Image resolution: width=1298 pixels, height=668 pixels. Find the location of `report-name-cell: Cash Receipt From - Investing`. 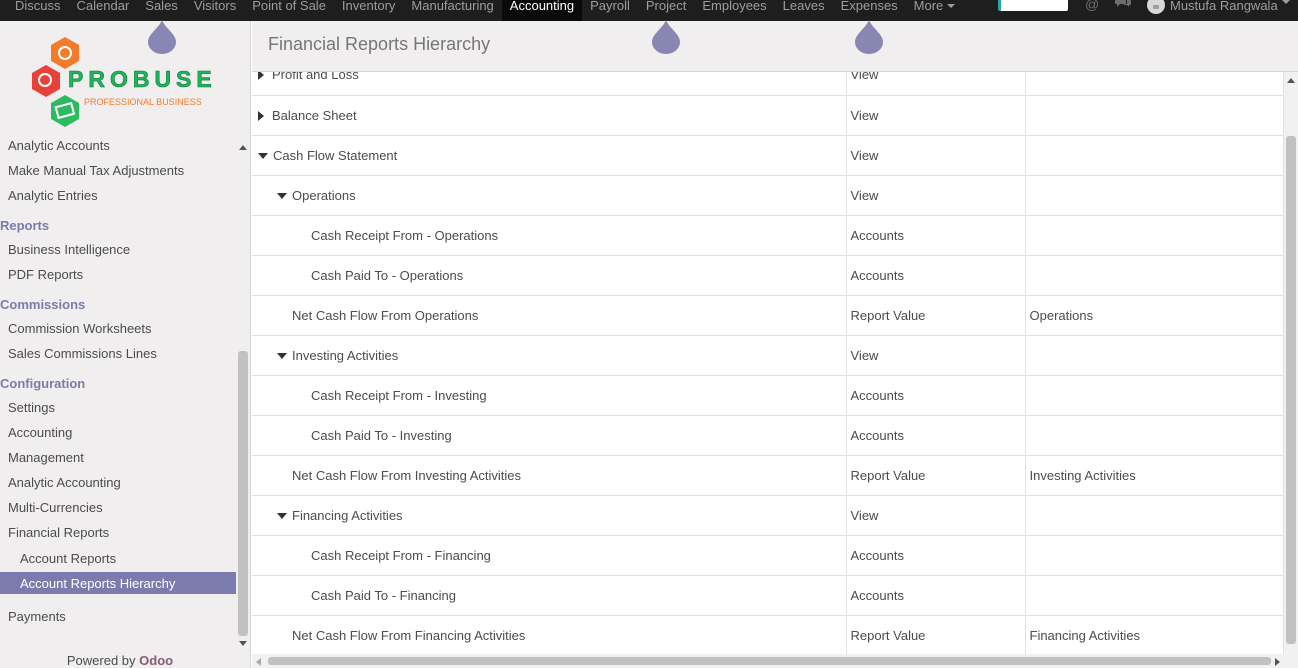

report-name-cell: Cash Receipt From - Investing is located at coordinates (549, 395).